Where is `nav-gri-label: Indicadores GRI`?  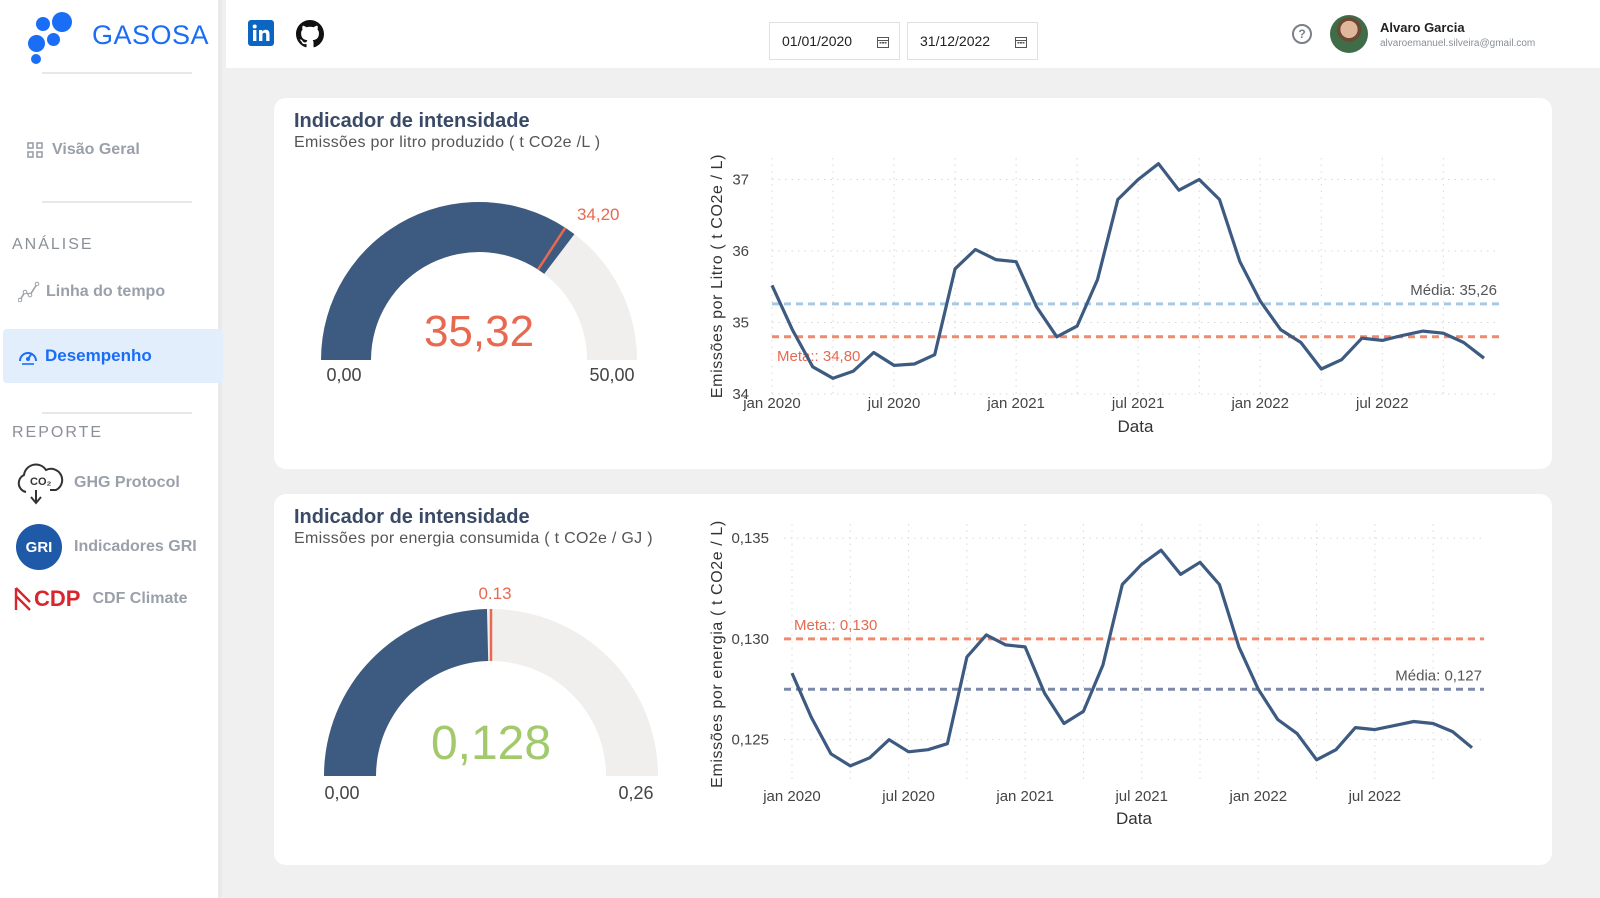
nav-gri-label: Indicadores GRI is located at coordinates (135, 546).